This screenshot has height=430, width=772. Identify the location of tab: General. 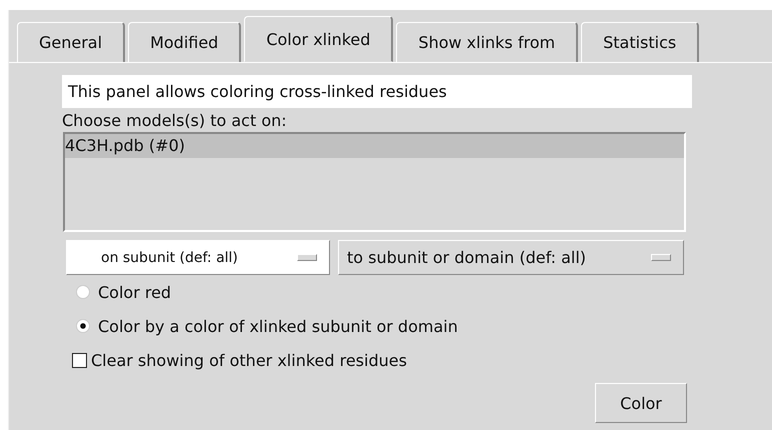
(71, 42).